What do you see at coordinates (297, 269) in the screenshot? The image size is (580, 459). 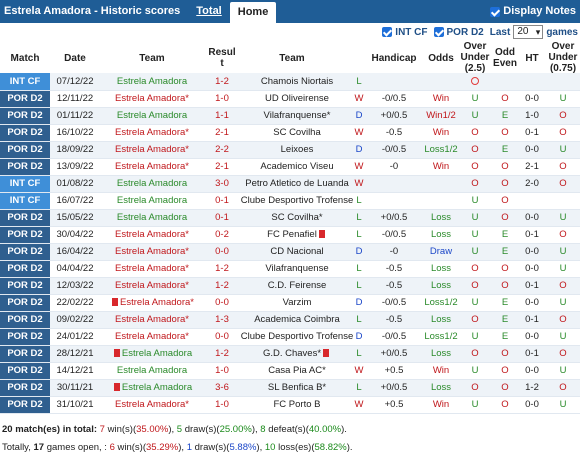 I see `away-team: Vilafranquense` at bounding box center [297, 269].